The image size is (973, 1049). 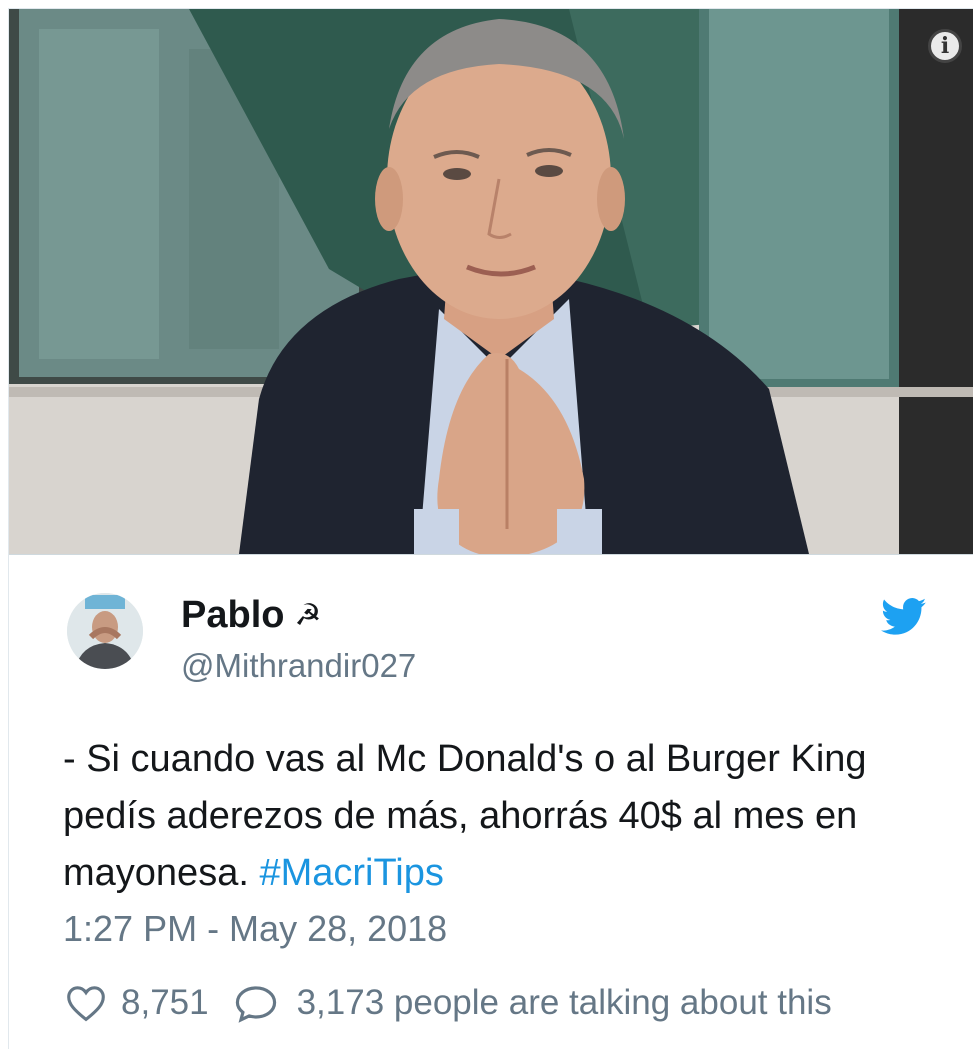 I want to click on media-divider, so click(x=491, y=554).